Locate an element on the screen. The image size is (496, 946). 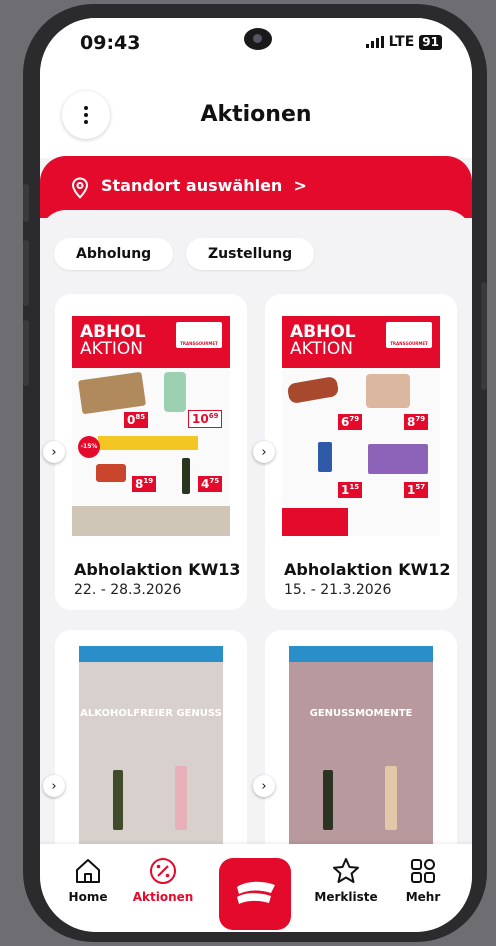
status-indicators: LTE 91 is located at coordinates (403, 42).